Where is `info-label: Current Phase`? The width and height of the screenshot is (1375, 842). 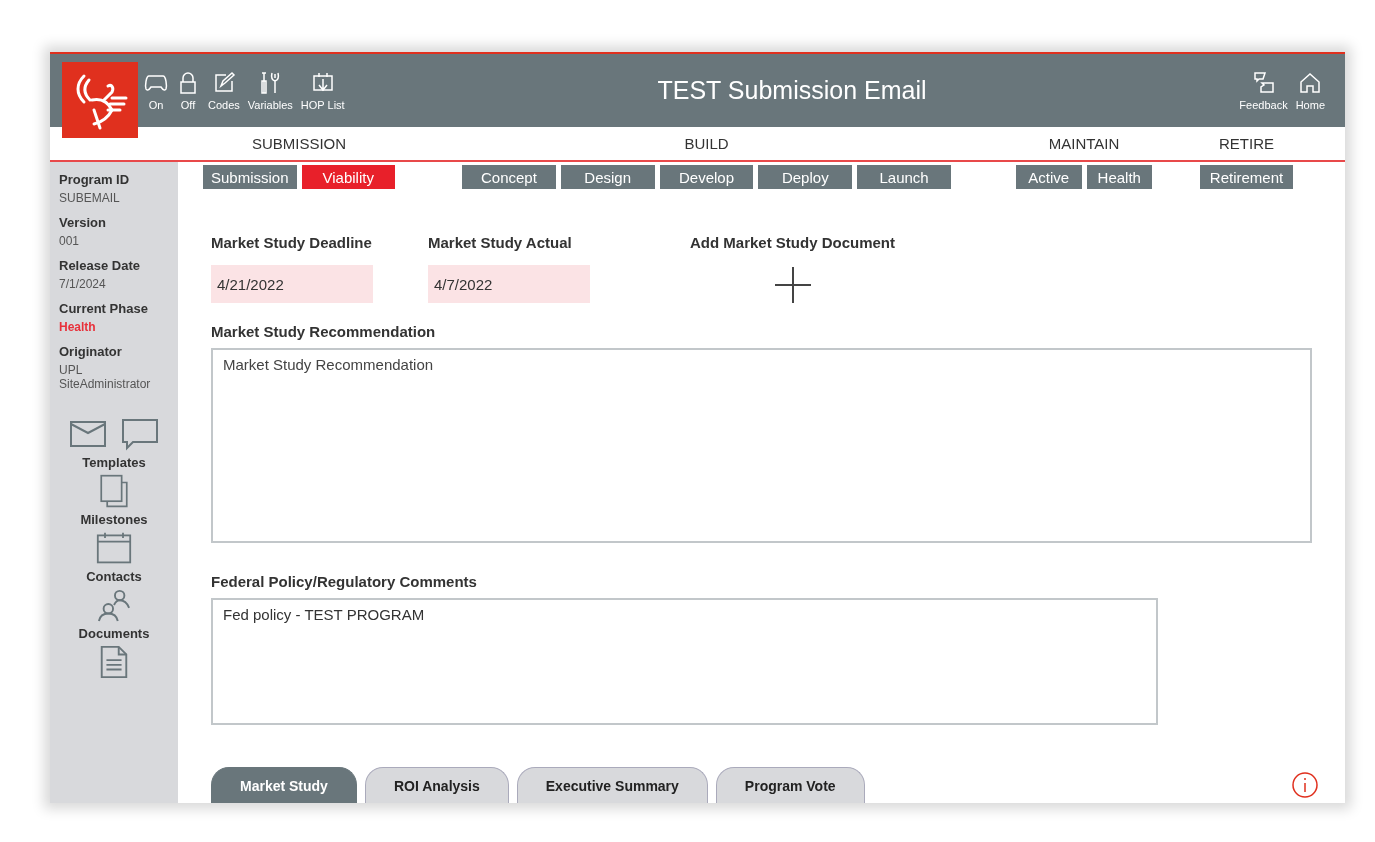 info-label: Current Phase is located at coordinates (104, 308).